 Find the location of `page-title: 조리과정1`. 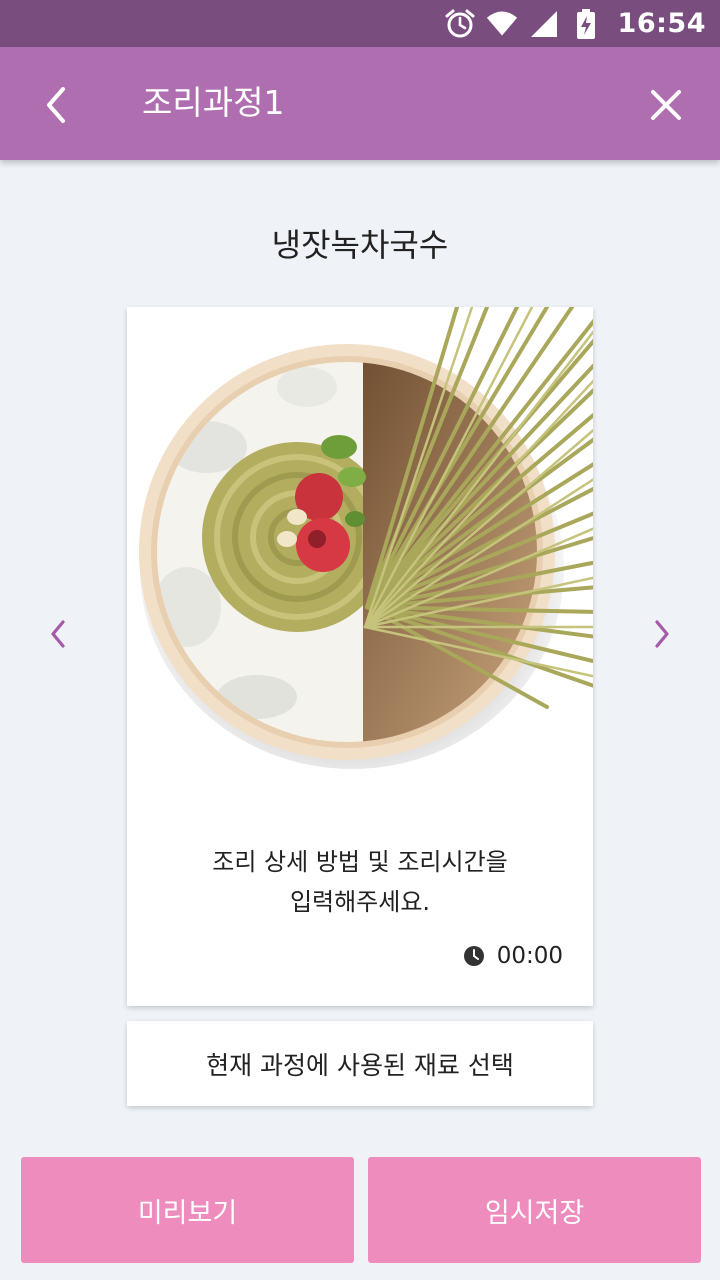

page-title: 조리과정1 is located at coordinates (213, 102).